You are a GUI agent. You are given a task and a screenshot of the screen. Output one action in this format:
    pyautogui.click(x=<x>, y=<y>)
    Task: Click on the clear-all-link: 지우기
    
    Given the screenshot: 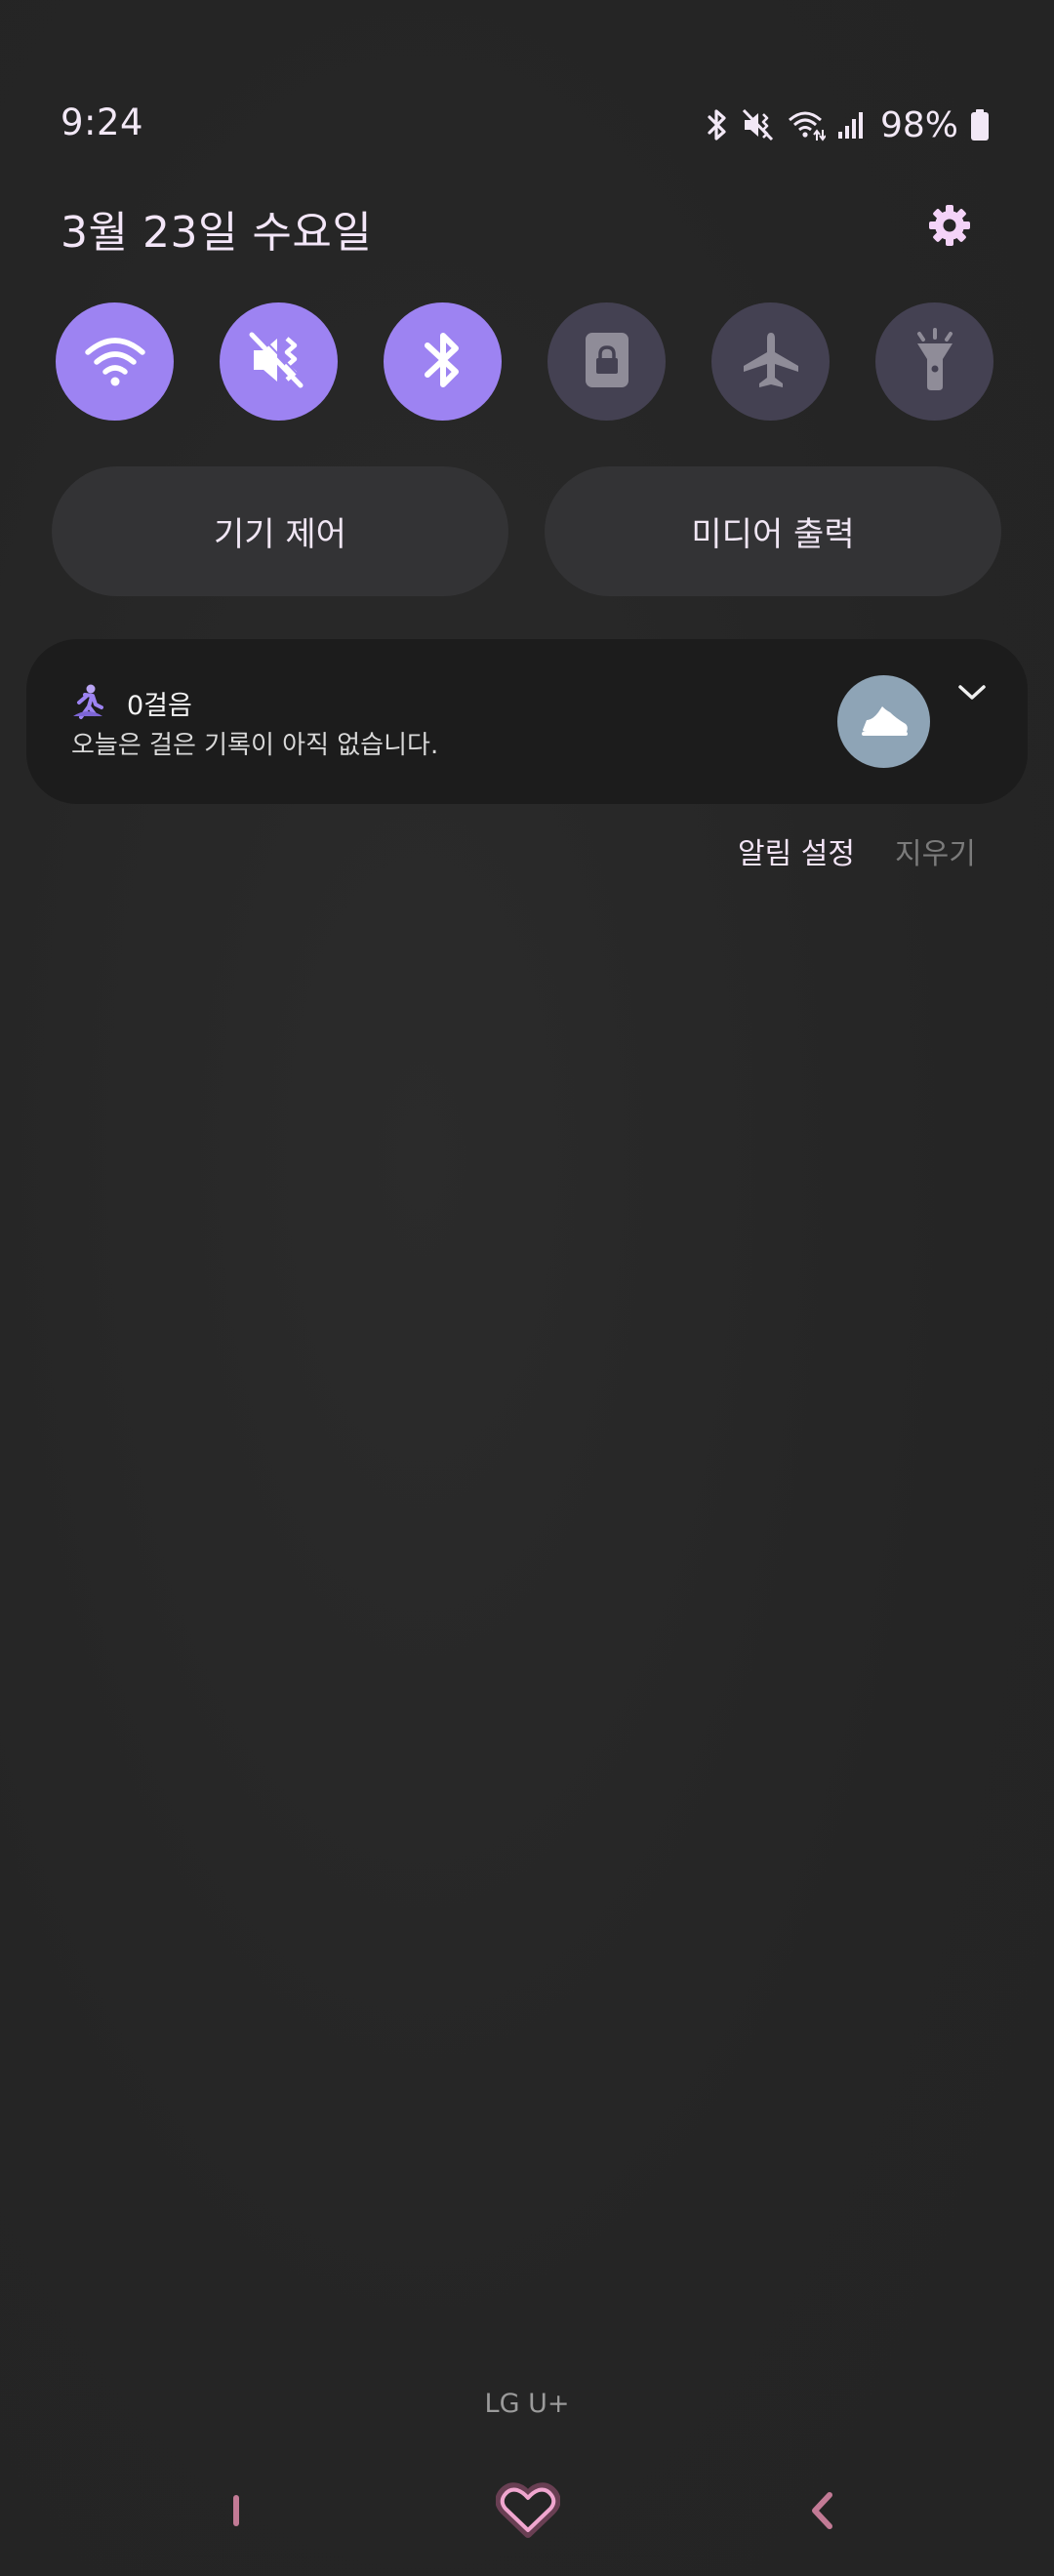 What is the action you would take?
    pyautogui.click(x=936, y=850)
    